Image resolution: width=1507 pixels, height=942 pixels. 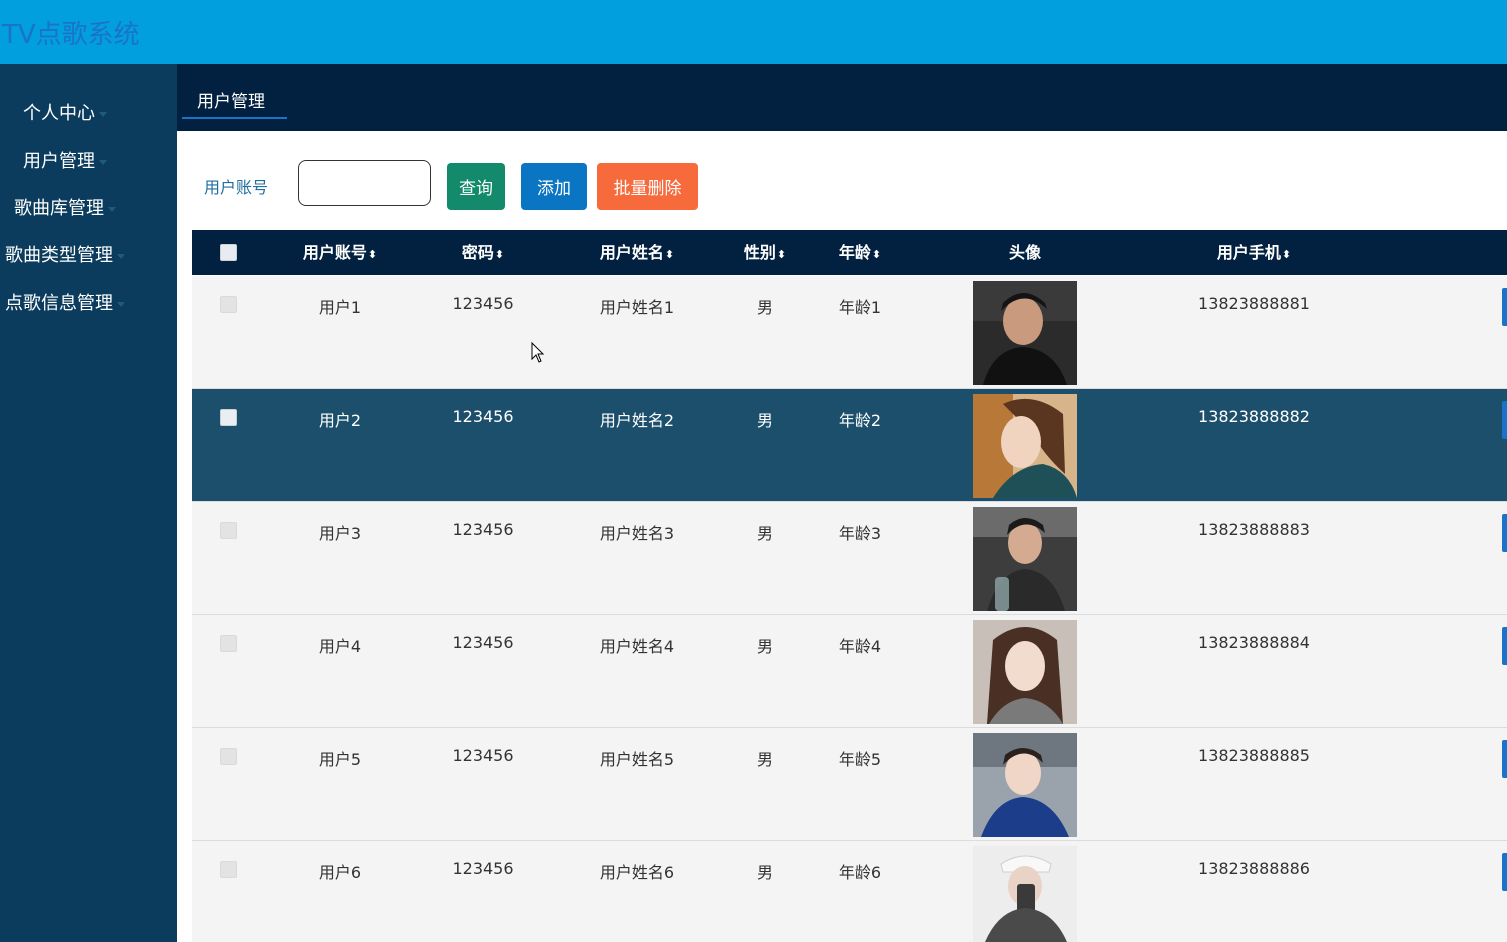 I want to click on sidebar-item-song-request: 点歌信息管理, so click(x=65, y=302).